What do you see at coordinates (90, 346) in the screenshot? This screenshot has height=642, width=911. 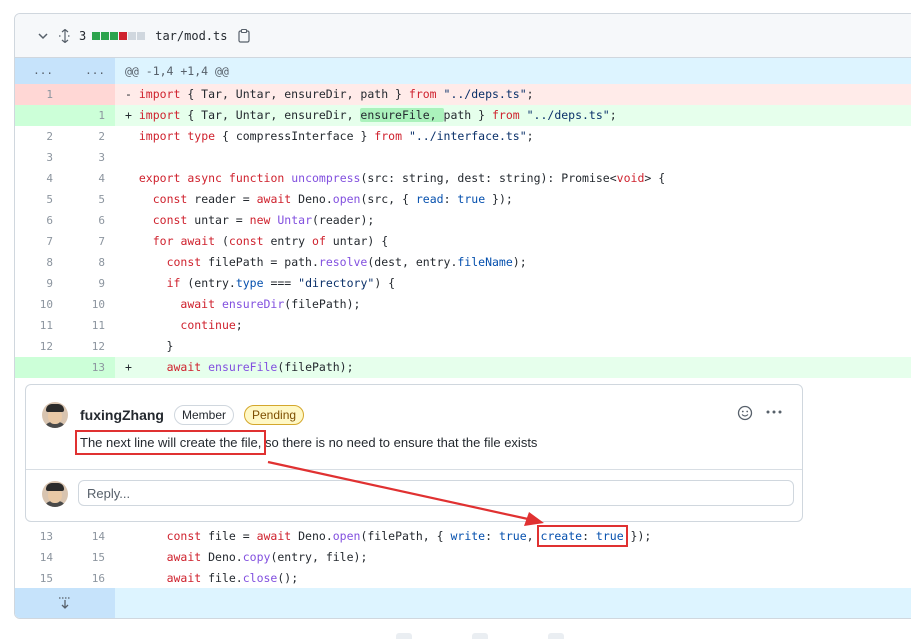 I see `new-line-number: 12` at bounding box center [90, 346].